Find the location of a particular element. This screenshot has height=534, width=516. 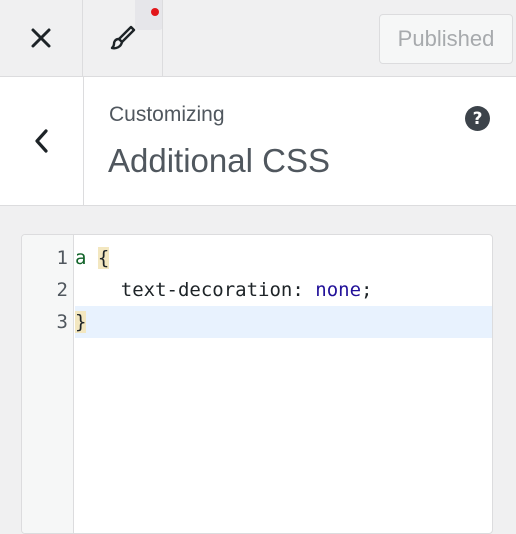

back-button is located at coordinates (42, 141).